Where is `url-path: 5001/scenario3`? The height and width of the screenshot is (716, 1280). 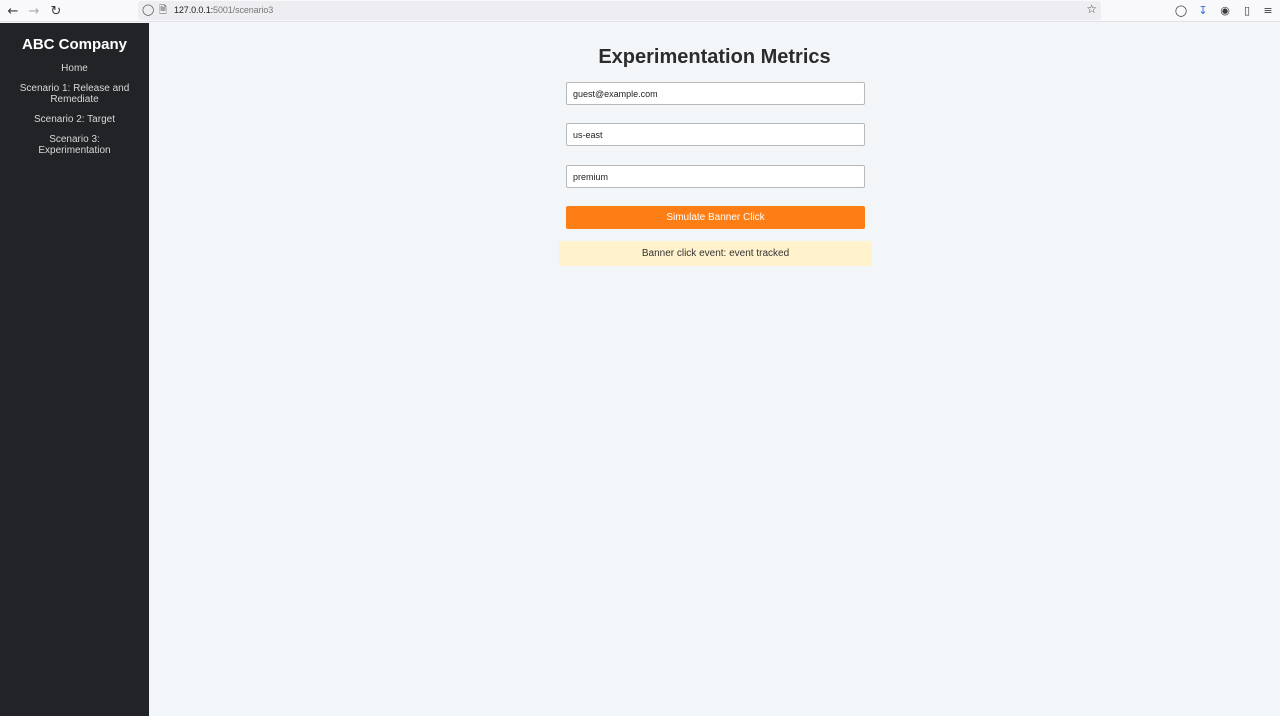 url-path: 5001/scenario3 is located at coordinates (243, 10).